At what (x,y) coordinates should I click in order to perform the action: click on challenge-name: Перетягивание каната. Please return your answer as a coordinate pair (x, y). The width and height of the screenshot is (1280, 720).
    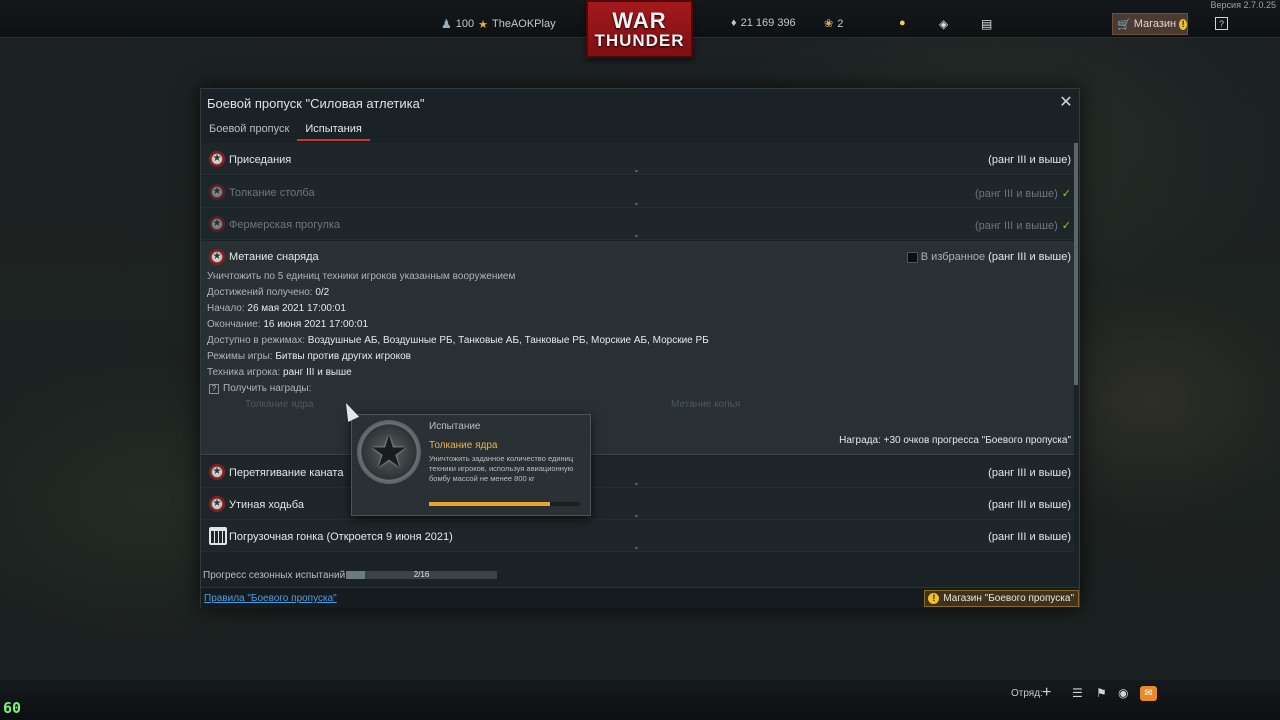
    Looking at the image, I should click on (286, 473).